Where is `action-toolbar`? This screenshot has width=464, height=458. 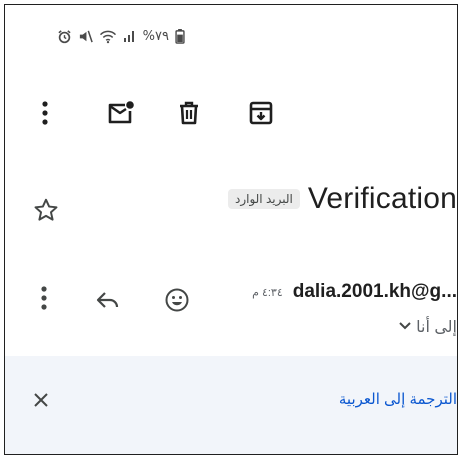
action-toolbar is located at coordinates (231, 115).